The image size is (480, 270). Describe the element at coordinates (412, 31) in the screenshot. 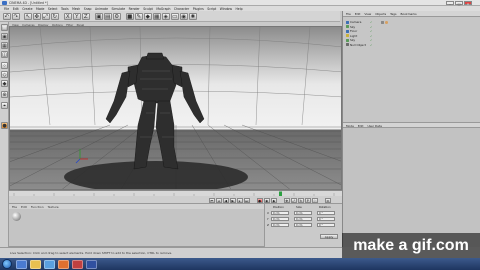

I see `object-row: Floor ✓` at that location.